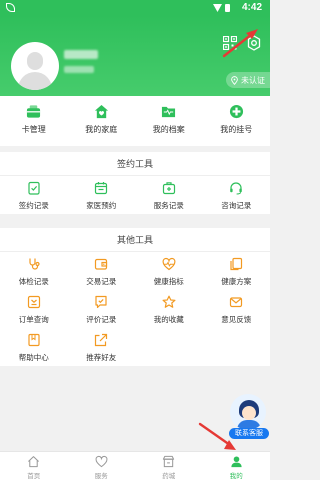 The image size is (320, 480). What do you see at coordinates (237, 121) in the screenshot?
I see `quick-my-registration: 我的挂号` at bounding box center [237, 121].